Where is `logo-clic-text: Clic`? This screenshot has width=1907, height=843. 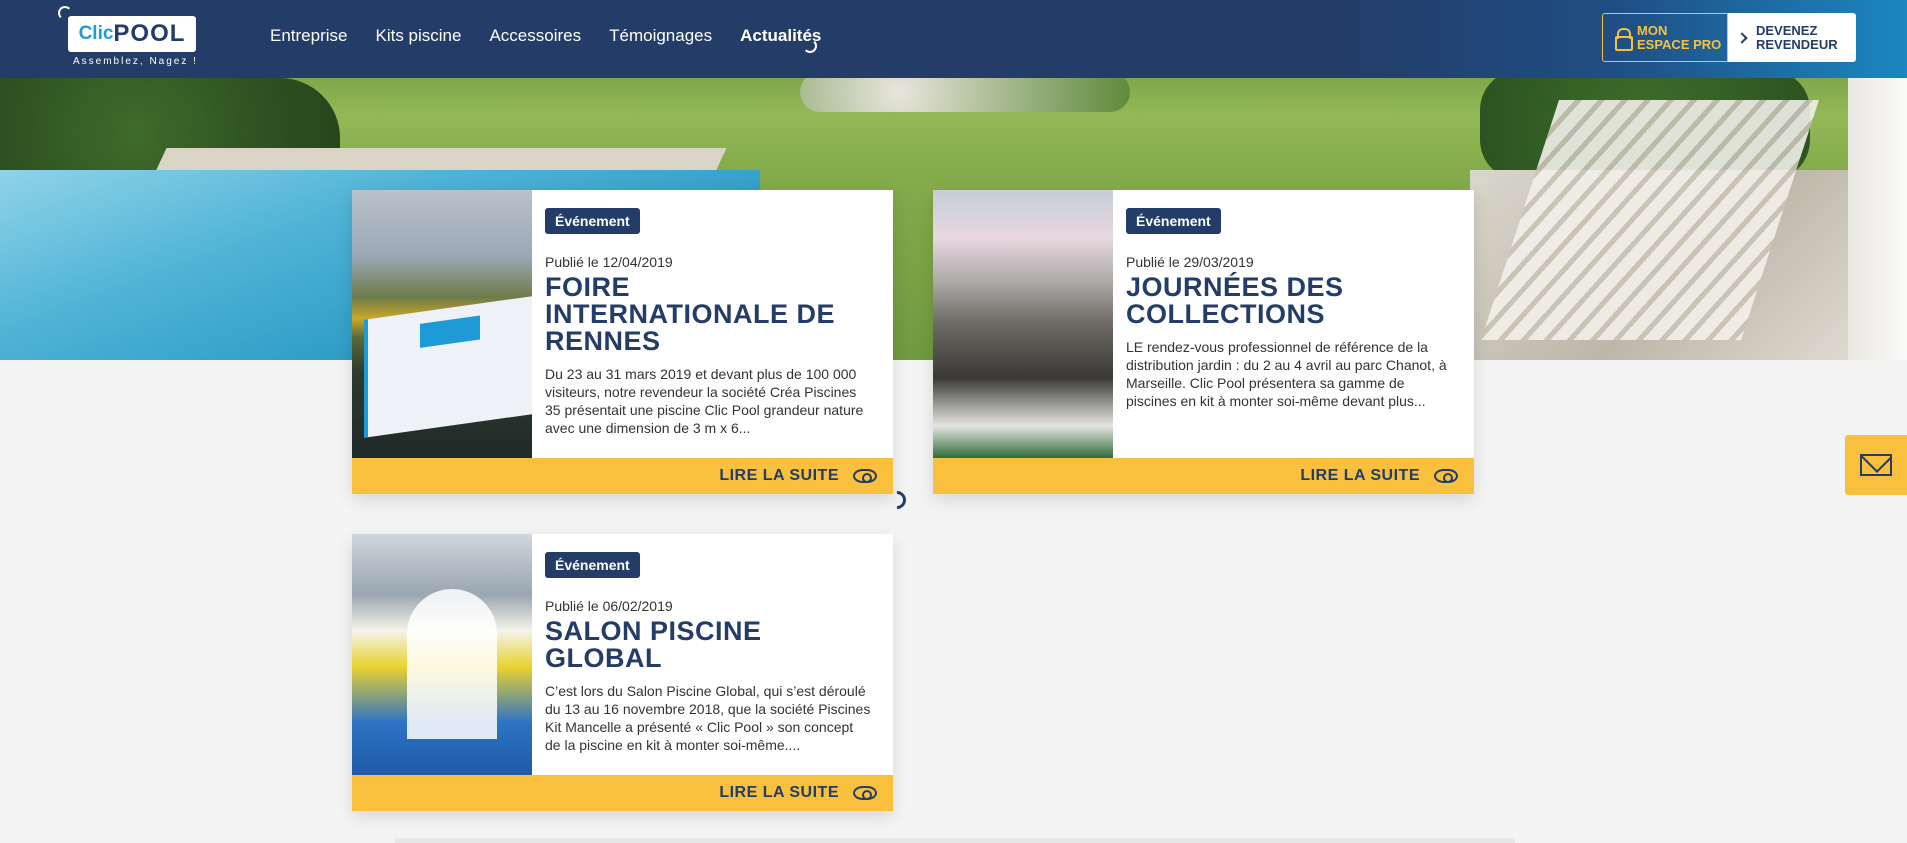
logo-clic-text: Clic is located at coordinates (96, 33).